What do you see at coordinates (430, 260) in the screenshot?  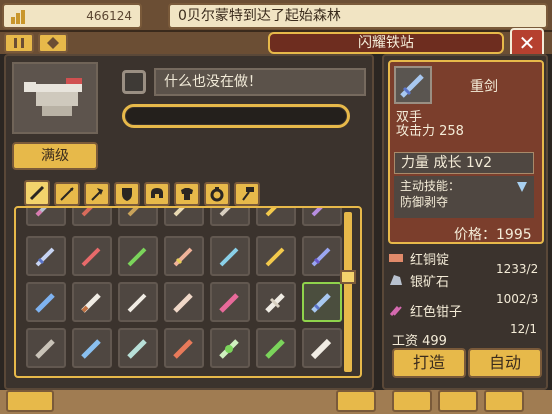 I see `material-name: 红铜锭` at bounding box center [430, 260].